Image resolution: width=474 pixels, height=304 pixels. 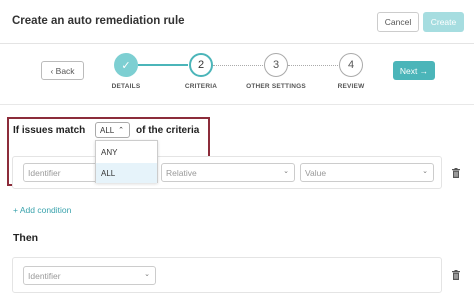 What do you see at coordinates (276, 65) in the screenshot?
I see `step-other-settings-circle: 3` at bounding box center [276, 65].